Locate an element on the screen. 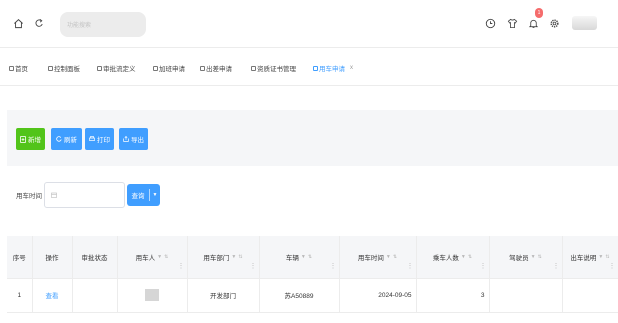  date-range-input is located at coordinates (84, 195).